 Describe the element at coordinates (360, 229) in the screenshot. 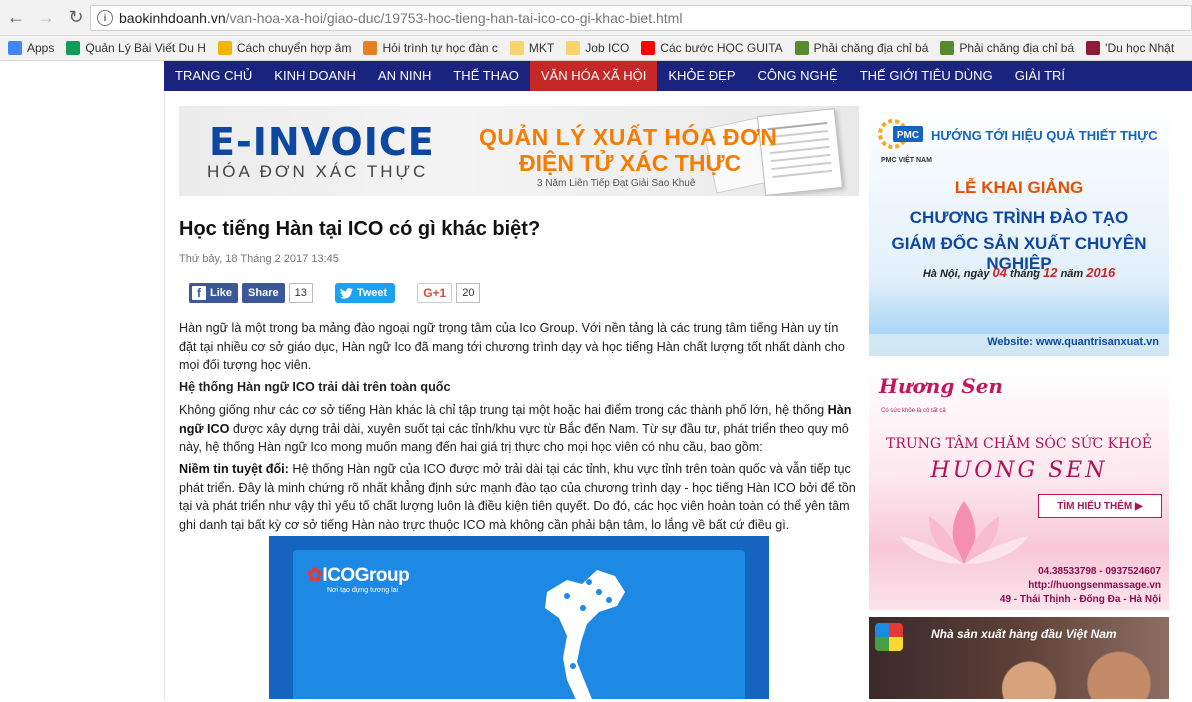

I see `article-title: Học tiếng Hàn tại ICO có gì khác biệt?` at that location.